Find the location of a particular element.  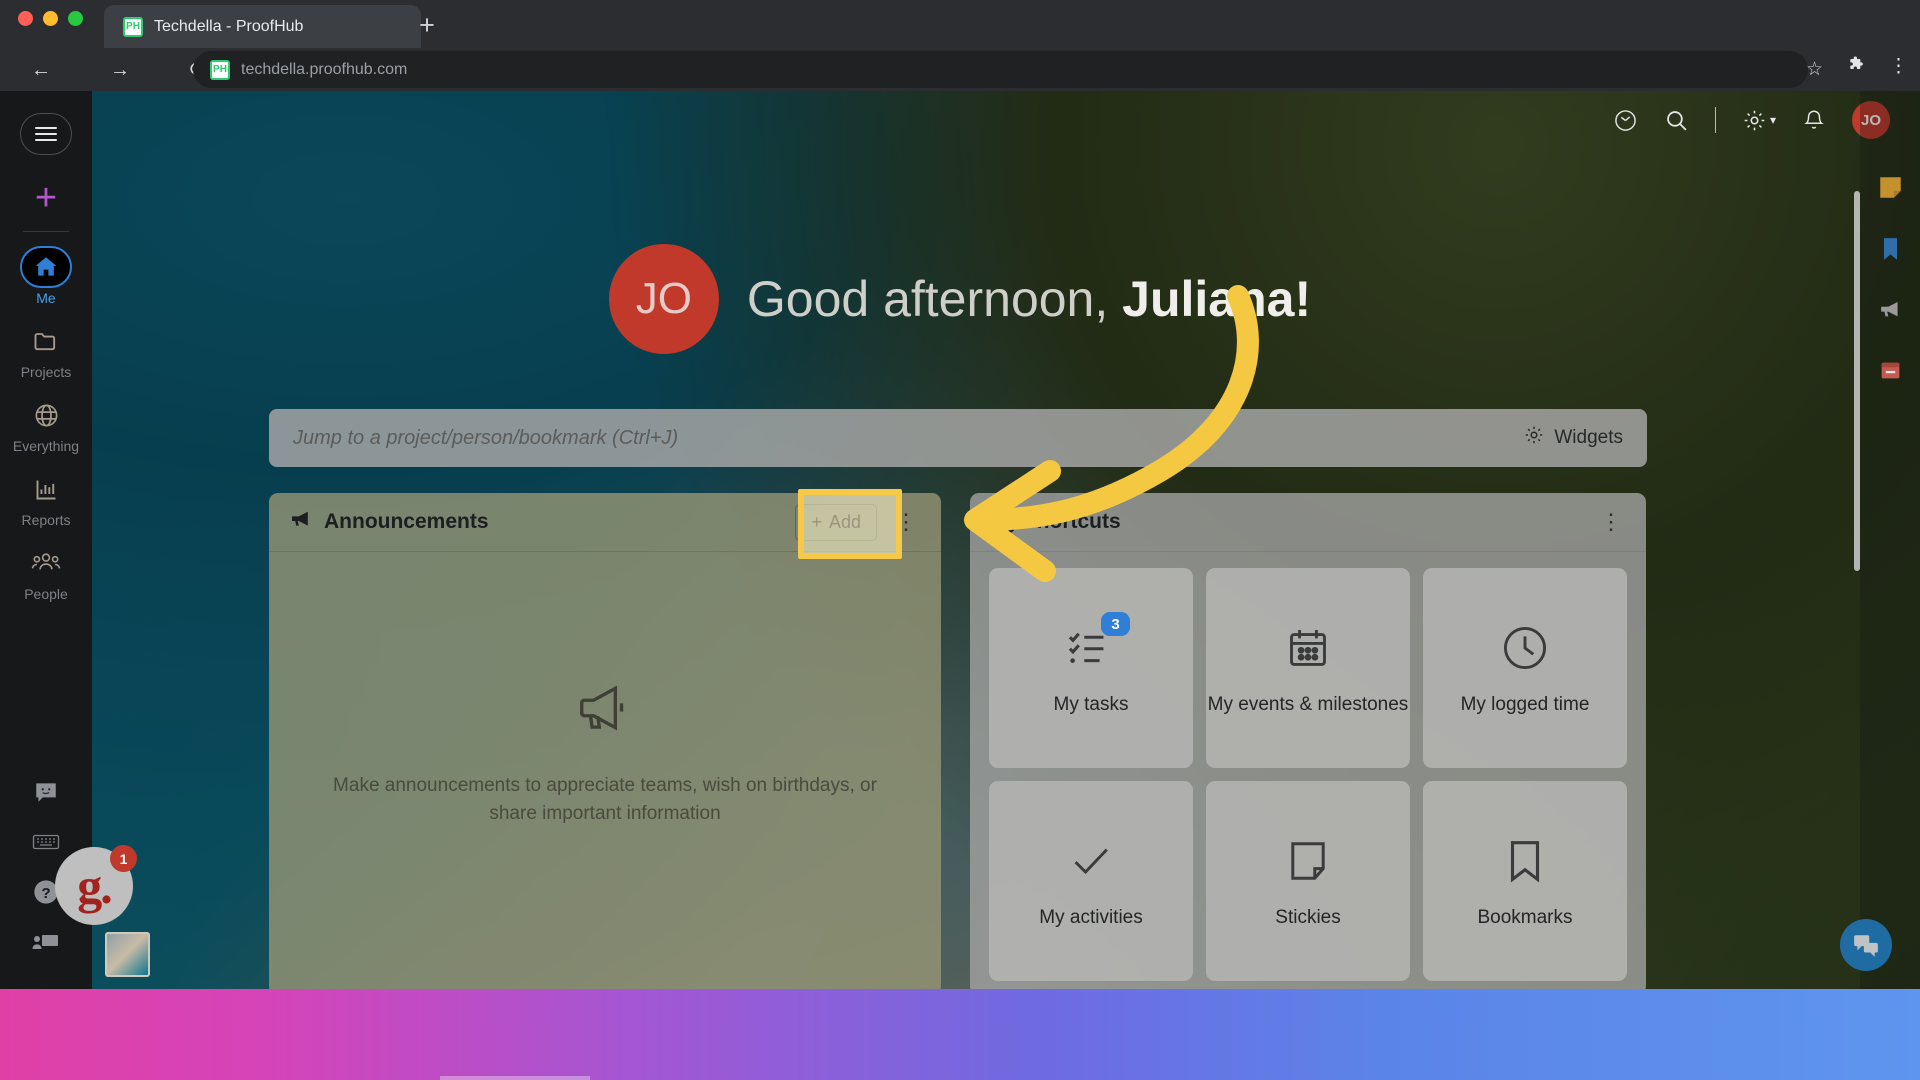

window-traffic-lights is located at coordinates (50, 18).